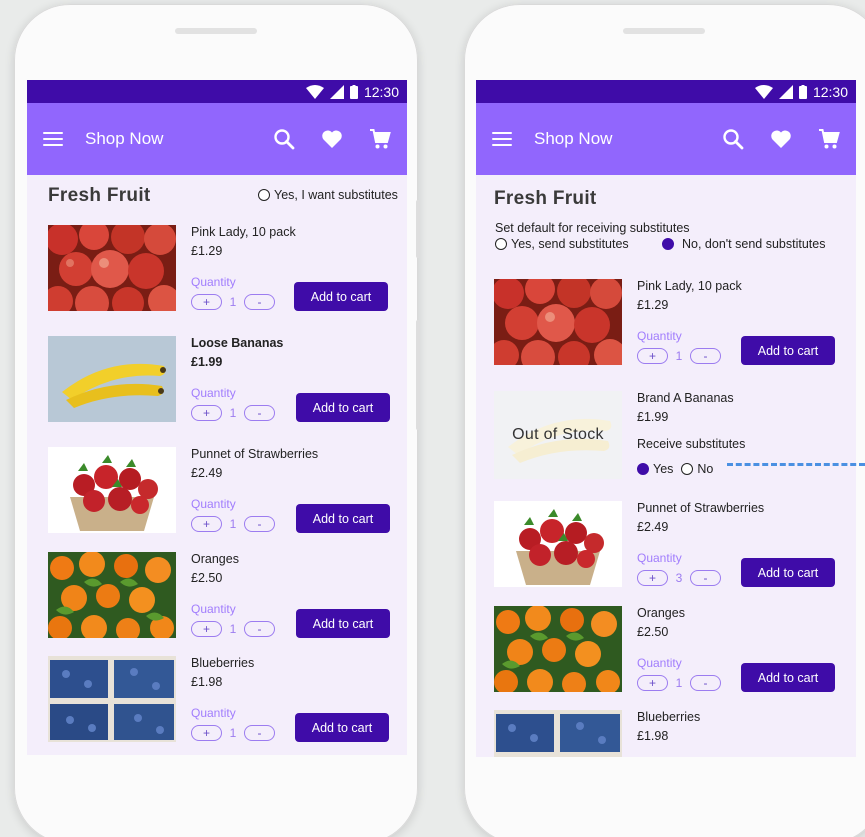  I want to click on default-substitutes-yes: Yes, send substitutes, so click(562, 244).